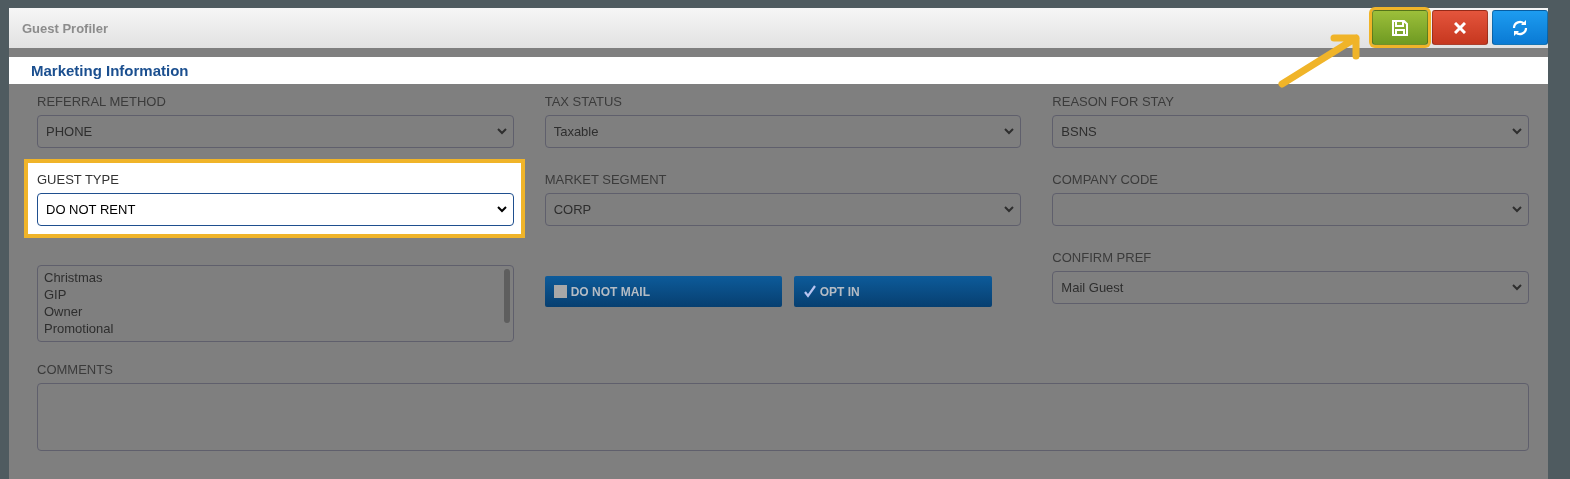  I want to click on field-label: COMMENTS, so click(75, 369).